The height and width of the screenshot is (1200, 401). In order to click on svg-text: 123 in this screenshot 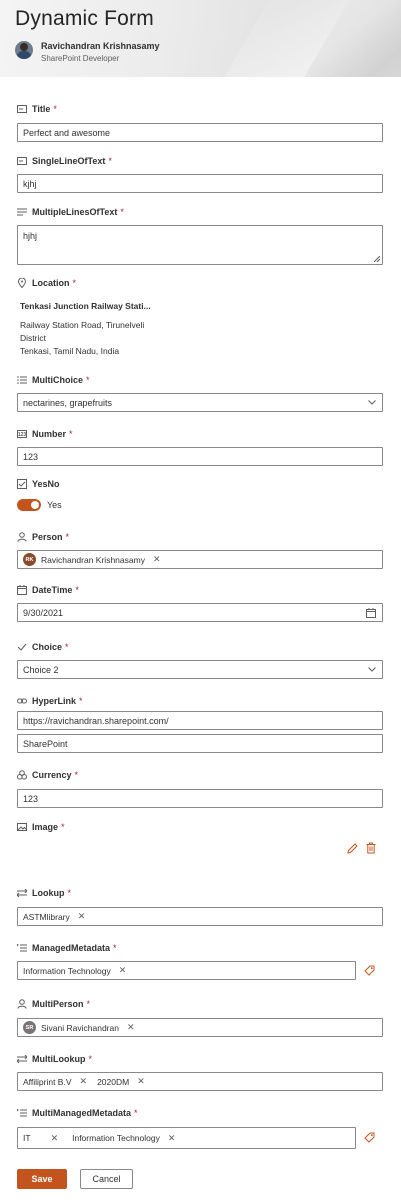, I will do `click(22, 435)`.